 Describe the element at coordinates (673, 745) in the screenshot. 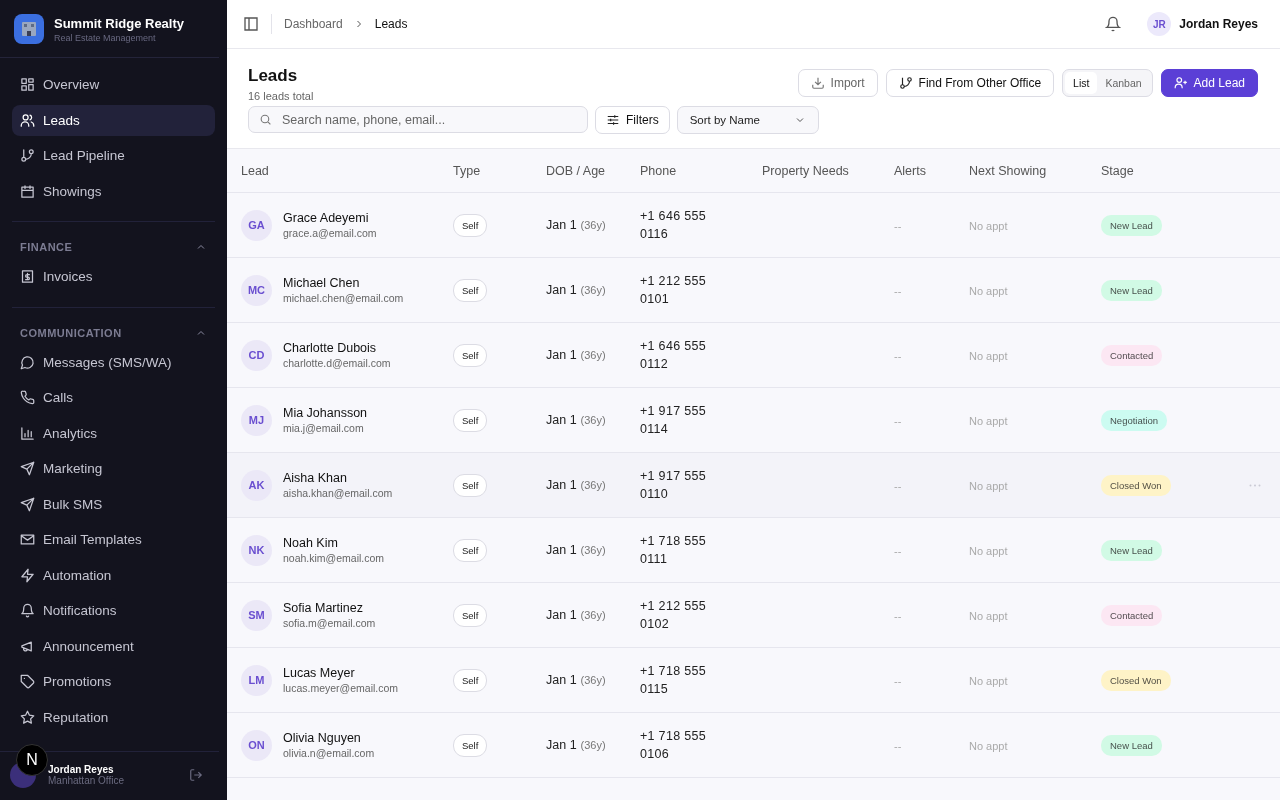

I see `phone-number: +1 718 555 0106` at that location.